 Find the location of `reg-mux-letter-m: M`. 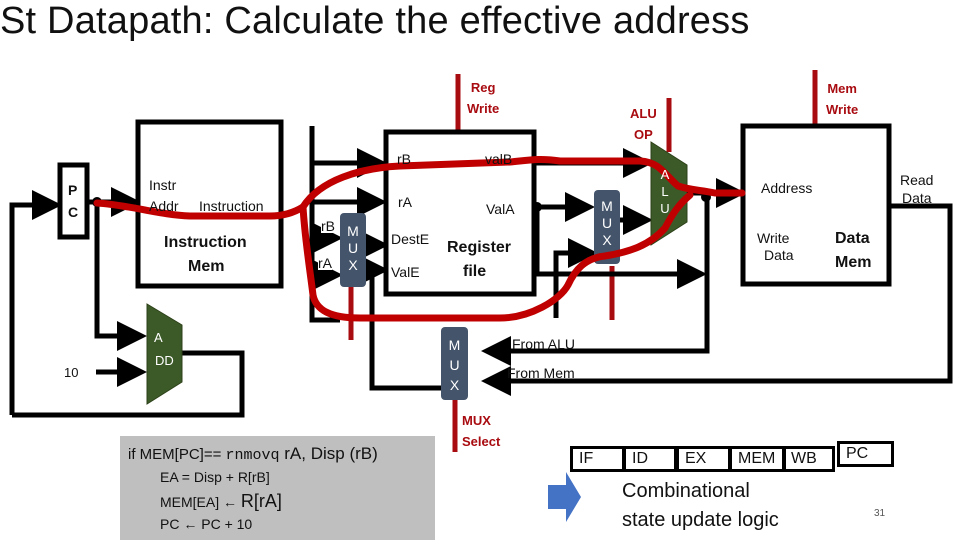

reg-mux-letter-m: M is located at coordinates (353, 231).